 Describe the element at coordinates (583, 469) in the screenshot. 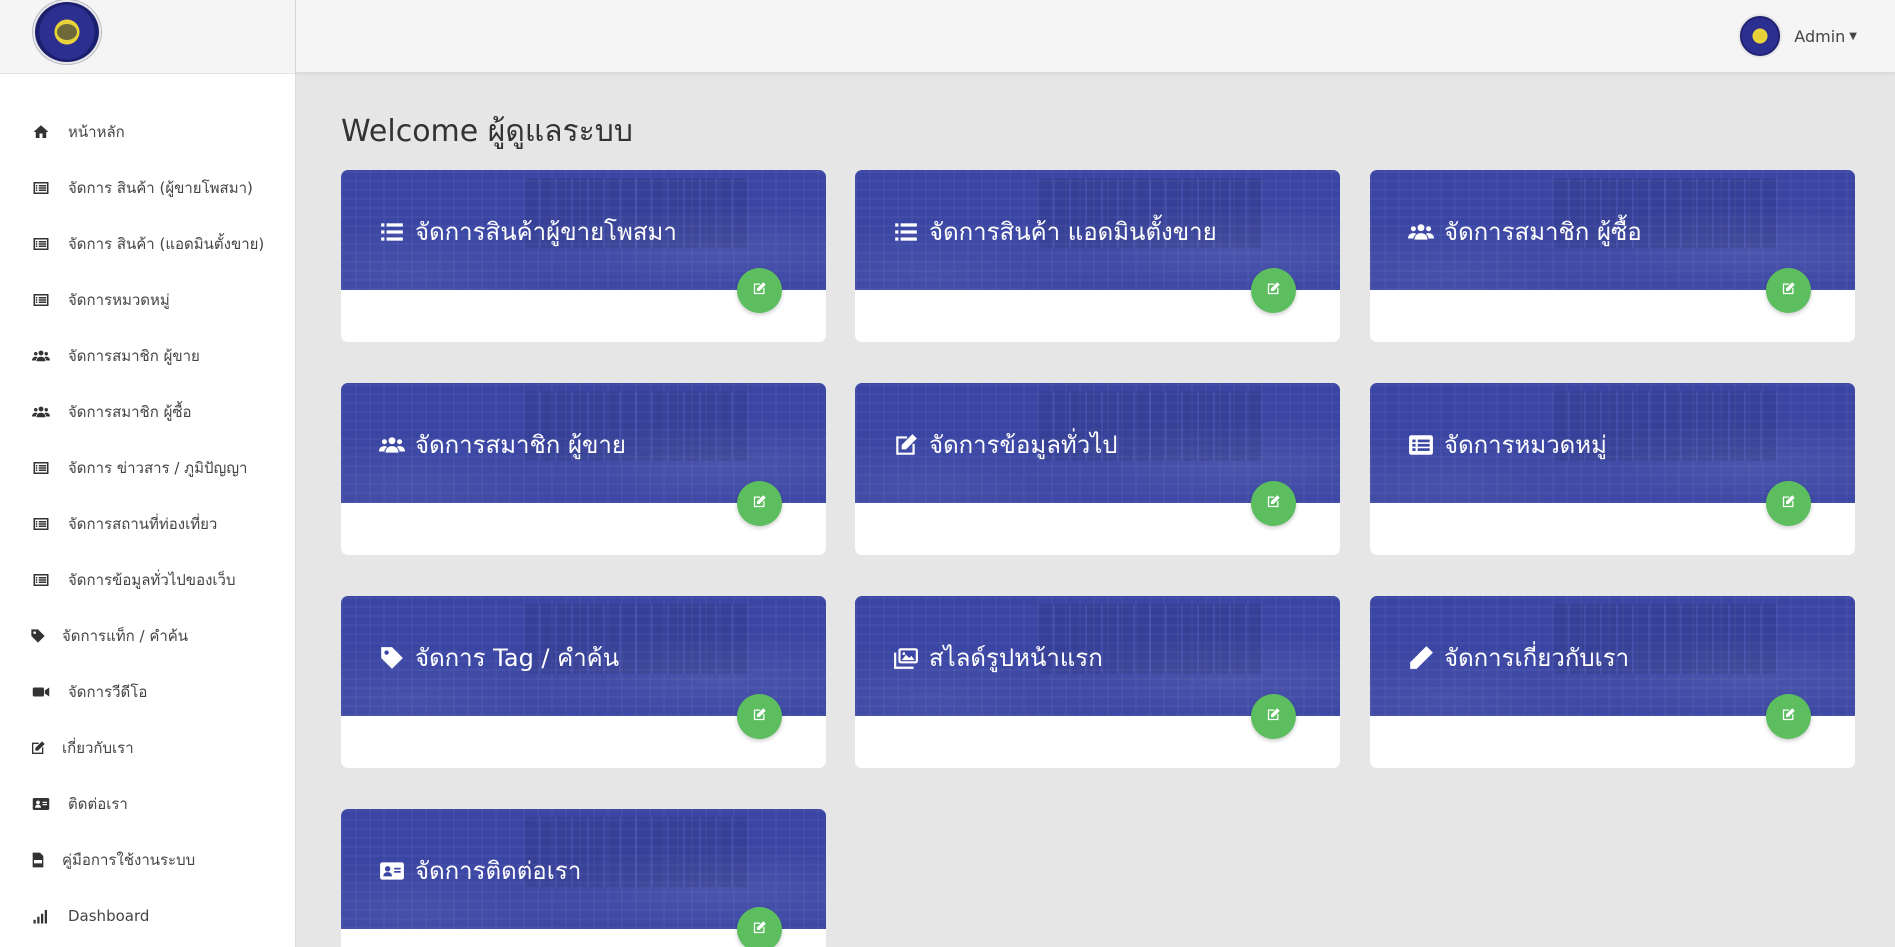

I see `dashboard-card-members-seller: จัดการสมาชิก ผู้ขาย` at that location.